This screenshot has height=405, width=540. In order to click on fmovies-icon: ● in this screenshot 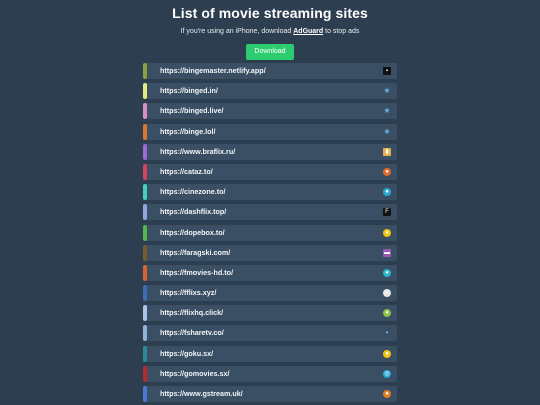, I will do `click(387, 272)`.